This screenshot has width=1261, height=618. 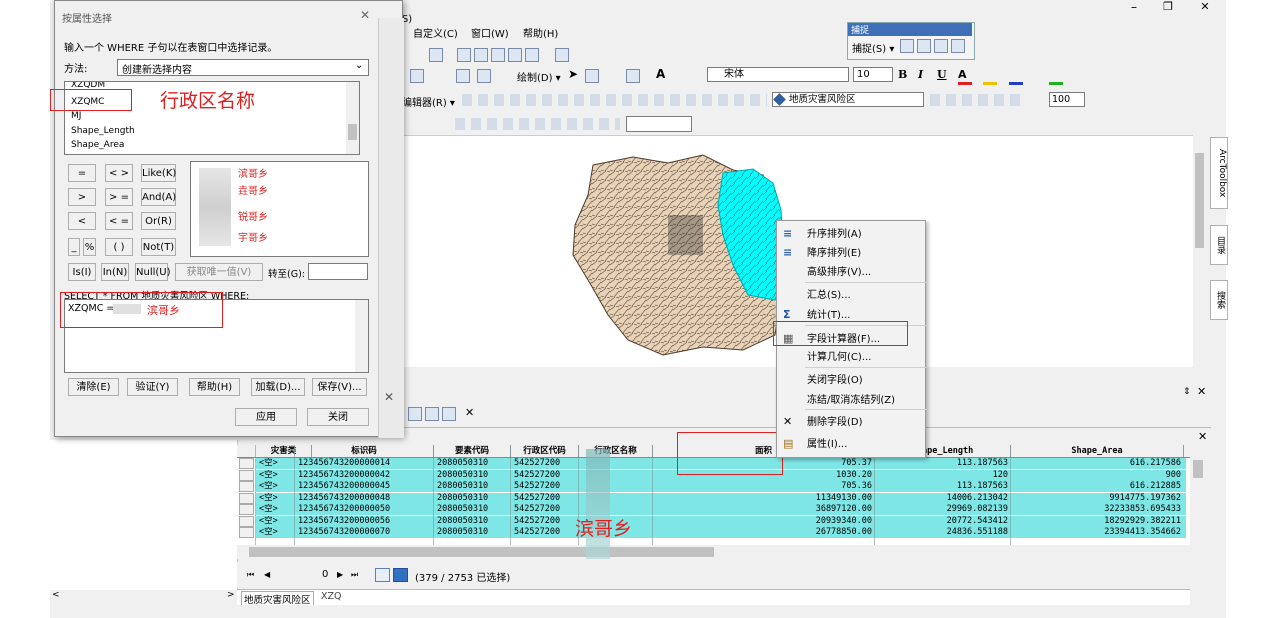 What do you see at coordinates (1168, 7) in the screenshot?
I see `restore-button: ❐` at bounding box center [1168, 7].